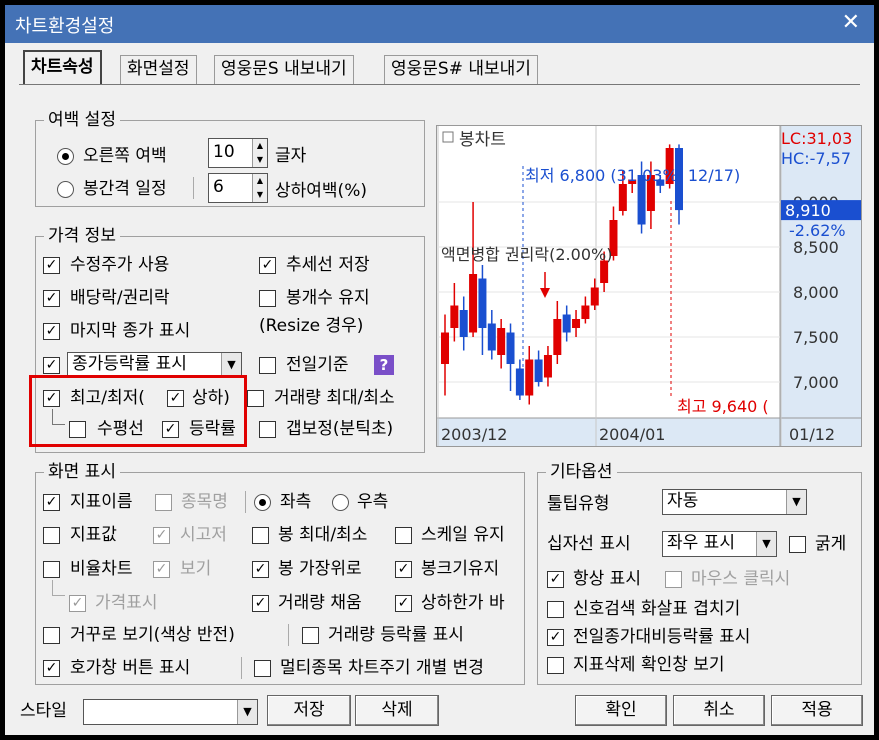 The image size is (879, 740). I want to click on ok-button: 확인, so click(621, 710).